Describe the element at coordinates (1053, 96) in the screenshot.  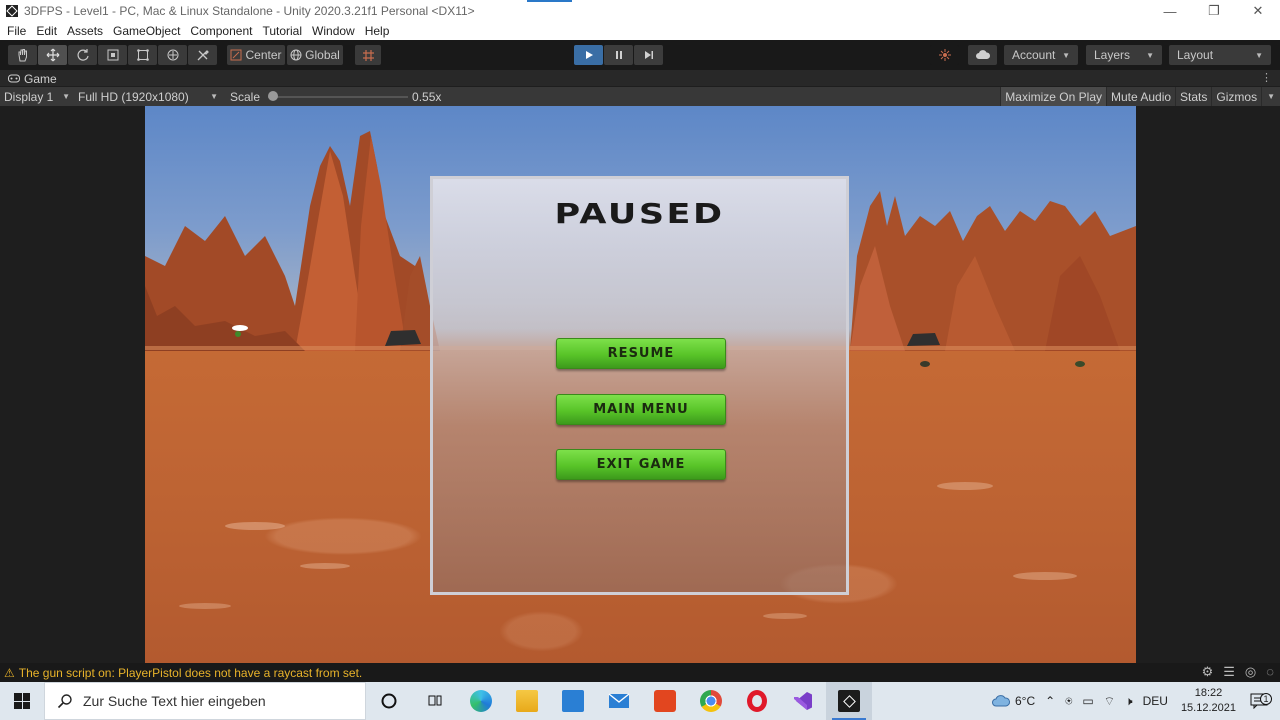
I see `maximize-on-play-toggle: Maximize On Play` at that location.